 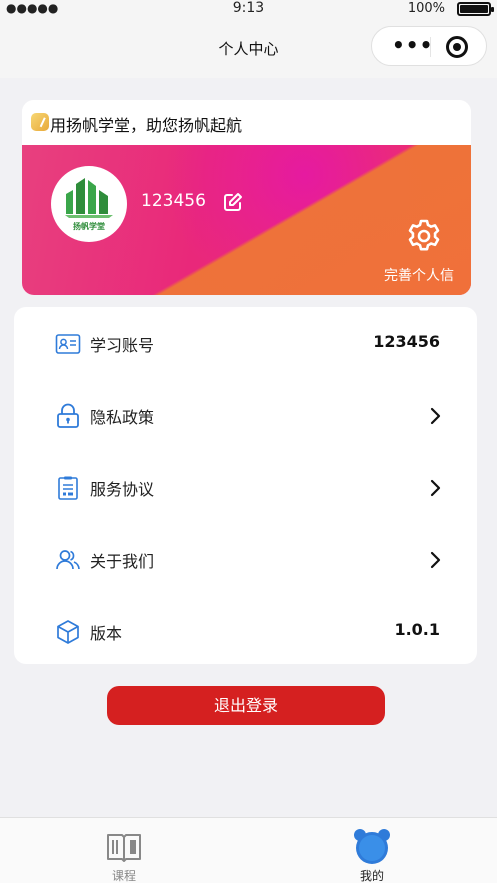 What do you see at coordinates (245, 343) in the screenshot?
I see `menu-item-study-account: 学习账号 123456` at bounding box center [245, 343].